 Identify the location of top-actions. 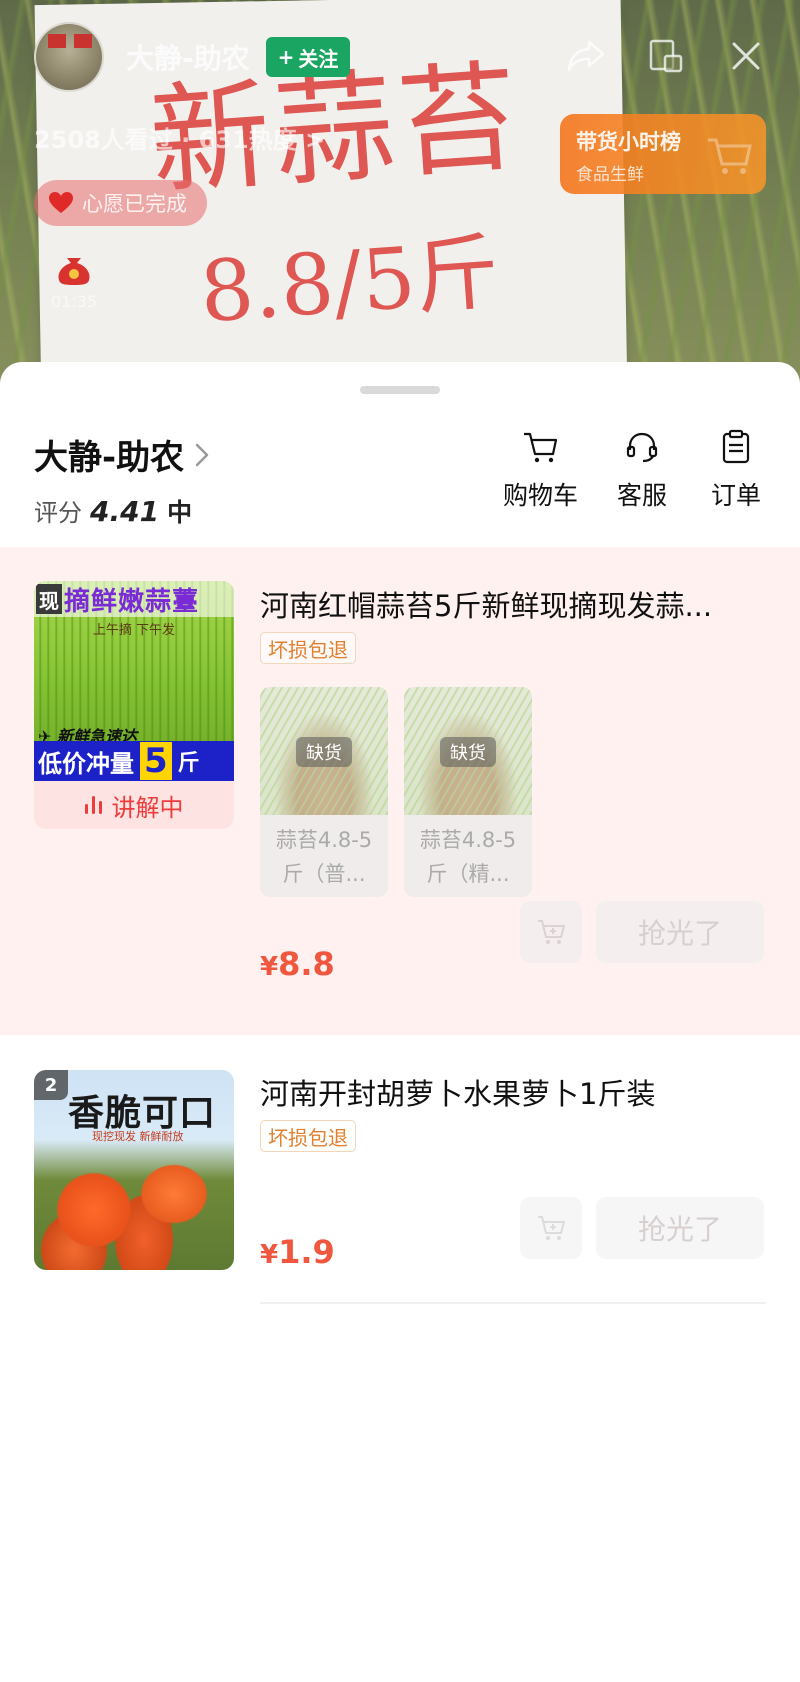
(666, 56).